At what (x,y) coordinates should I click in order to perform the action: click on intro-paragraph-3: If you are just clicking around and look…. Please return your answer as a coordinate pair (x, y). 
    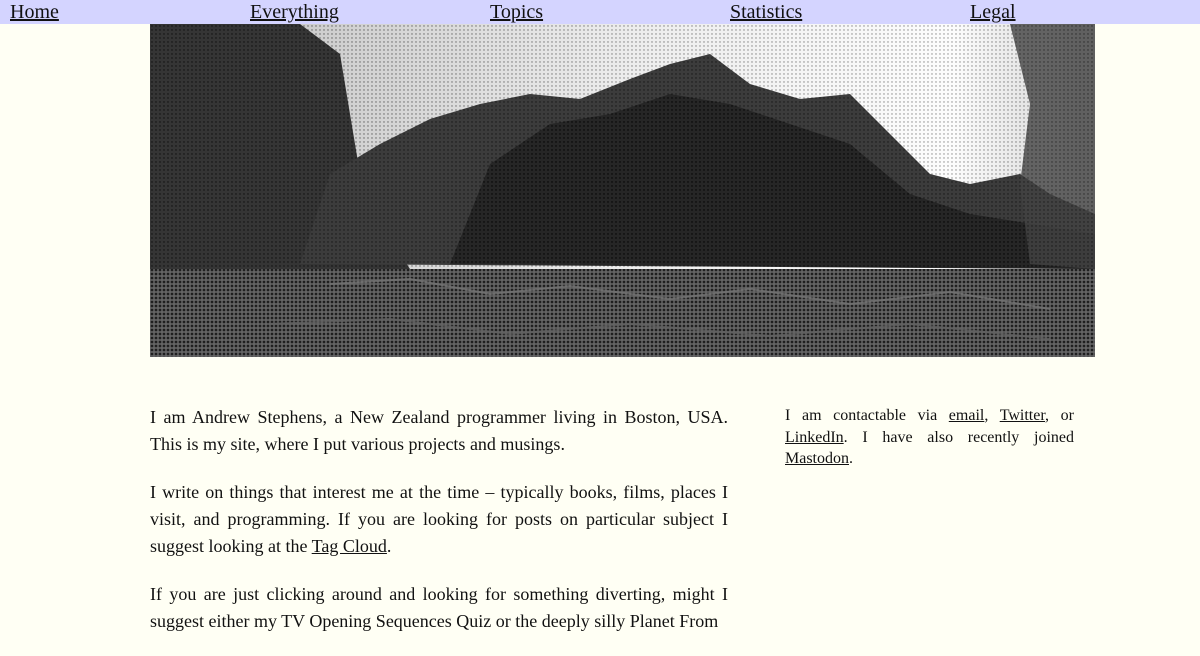
    Looking at the image, I should click on (439, 607).